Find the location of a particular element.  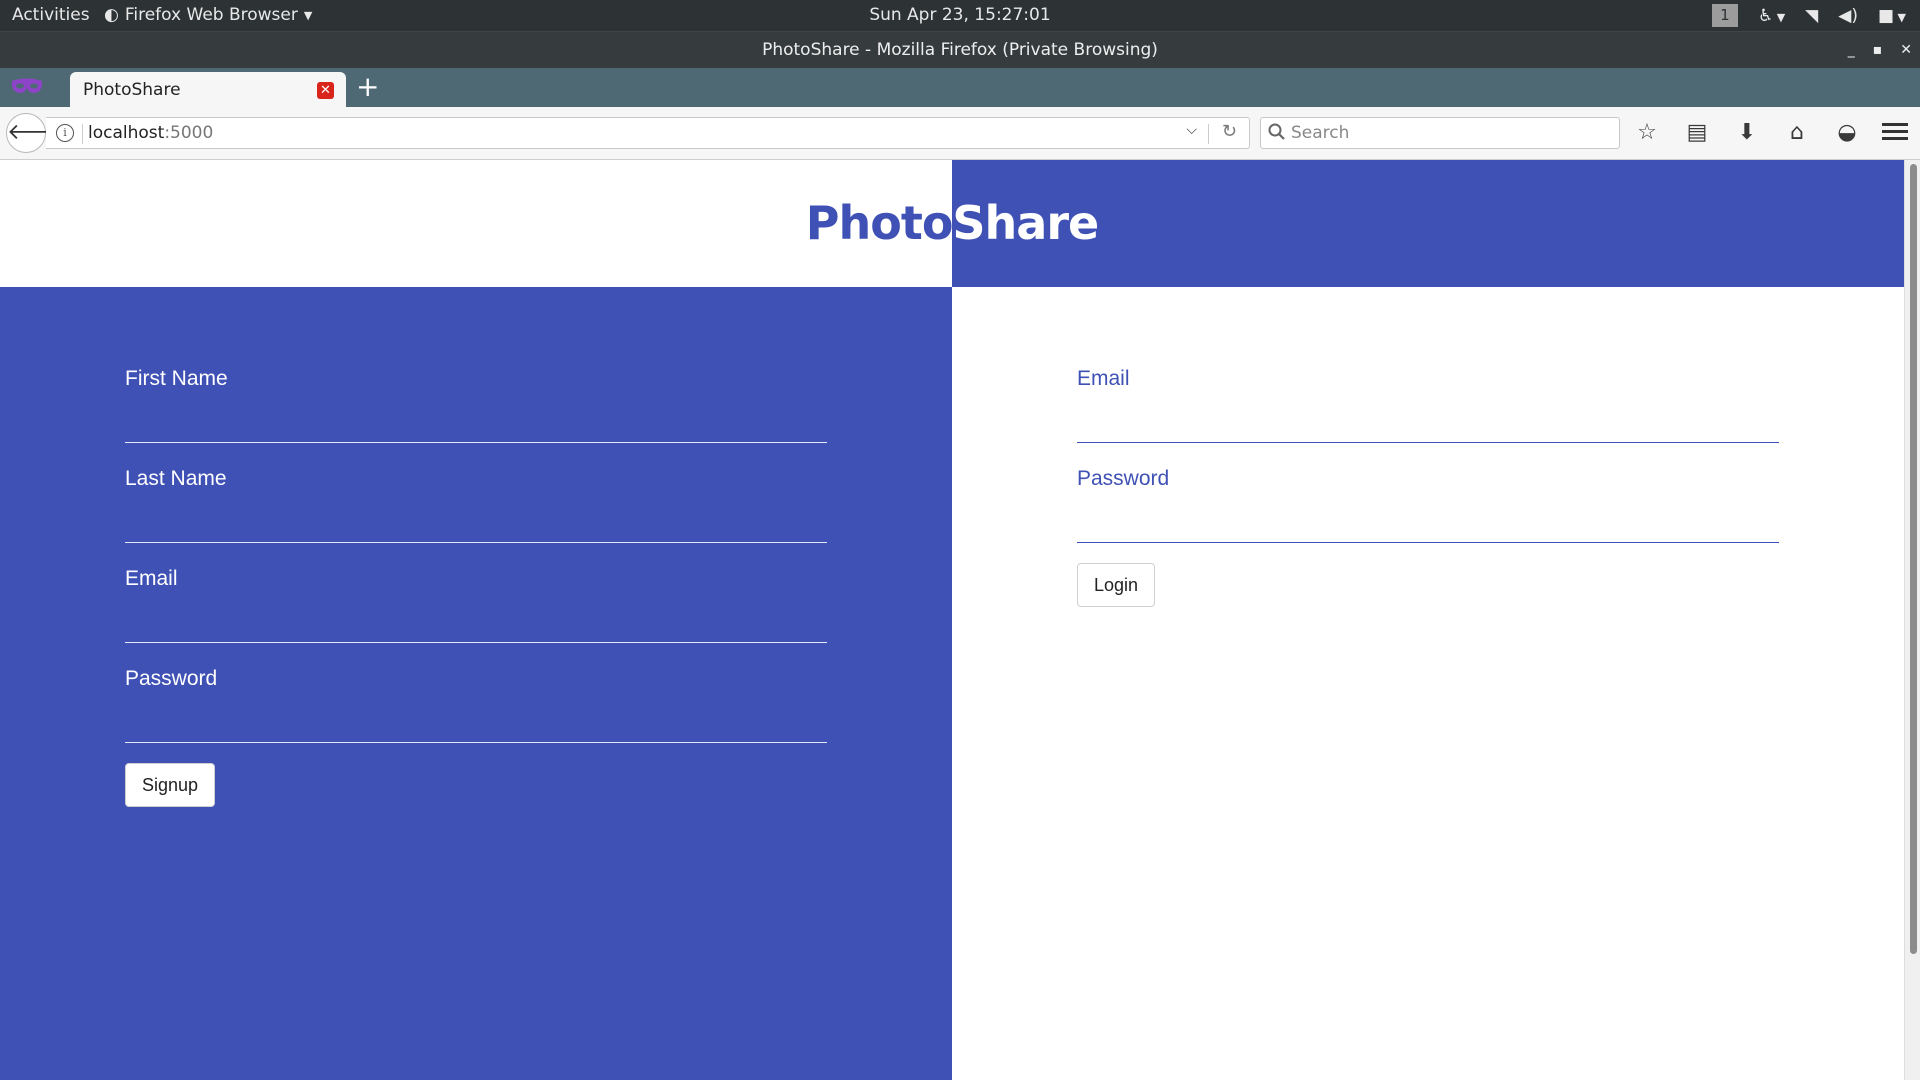

url-history-dropdown-icon: ⌵ is located at coordinates (1191, 130).